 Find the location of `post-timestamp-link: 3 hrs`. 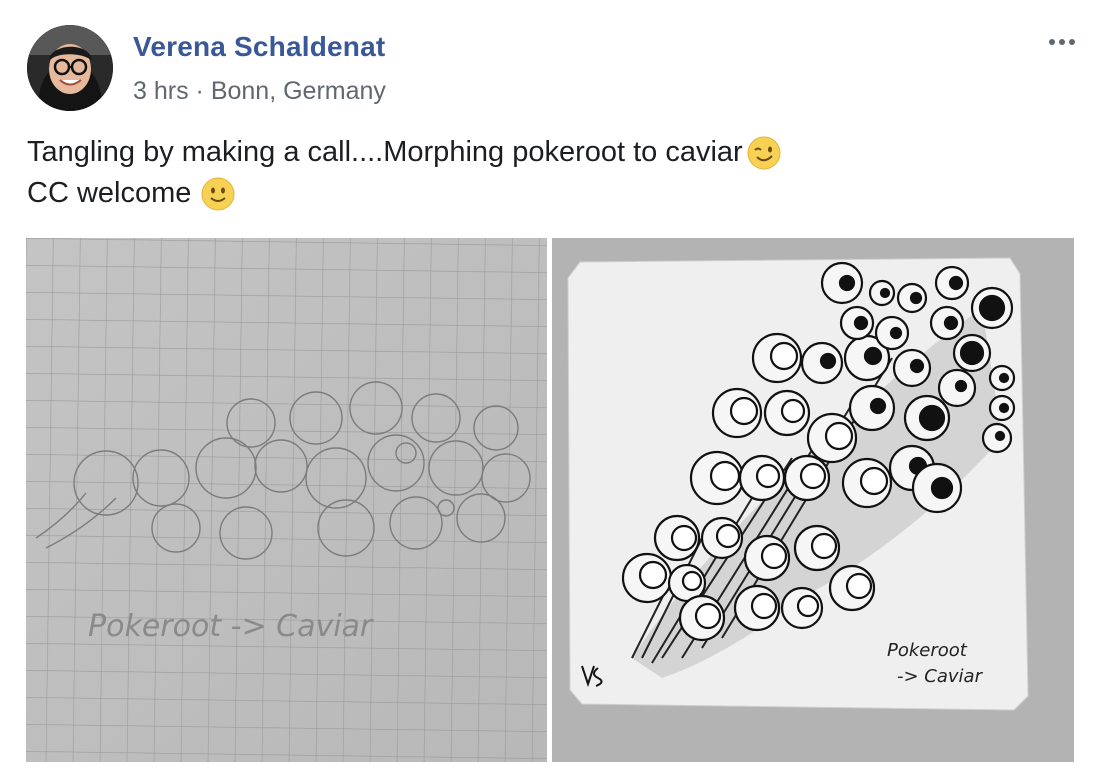

post-timestamp-link: 3 hrs is located at coordinates (161, 91).